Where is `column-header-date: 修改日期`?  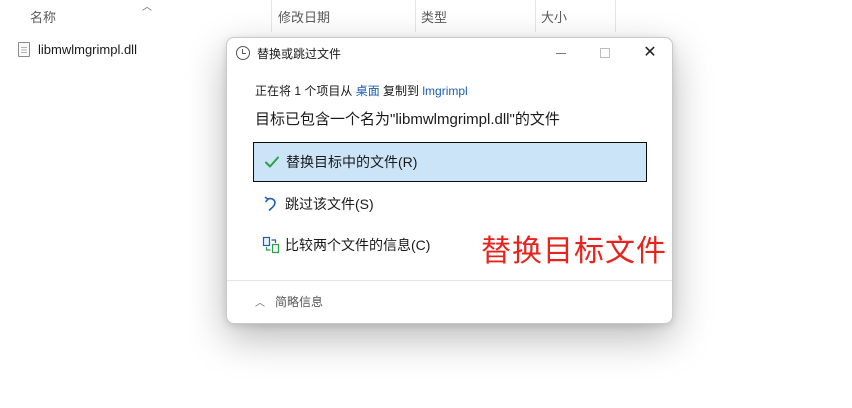
column-header-date: 修改日期 is located at coordinates (348, 16).